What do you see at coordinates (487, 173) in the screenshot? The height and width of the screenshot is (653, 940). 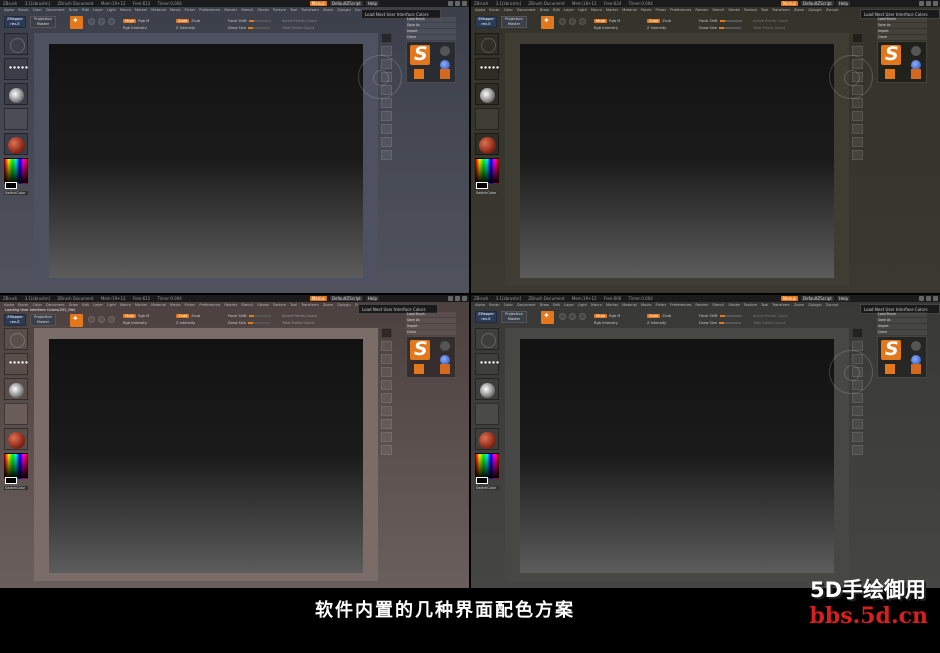 I see `color-picker` at bounding box center [487, 173].